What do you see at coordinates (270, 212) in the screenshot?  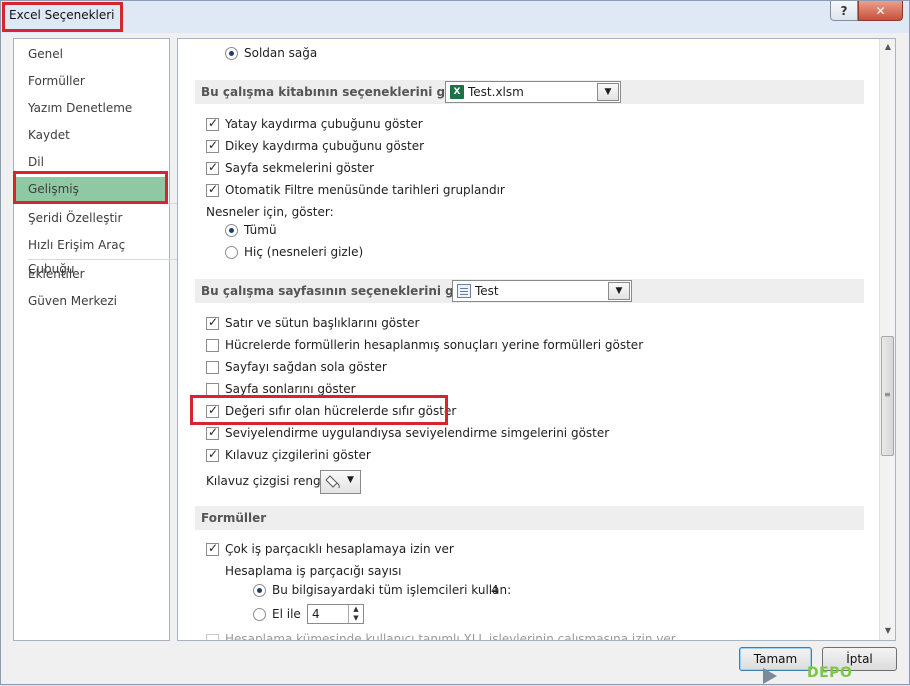 I see `objects-label: Nesneler için, göster:` at bounding box center [270, 212].